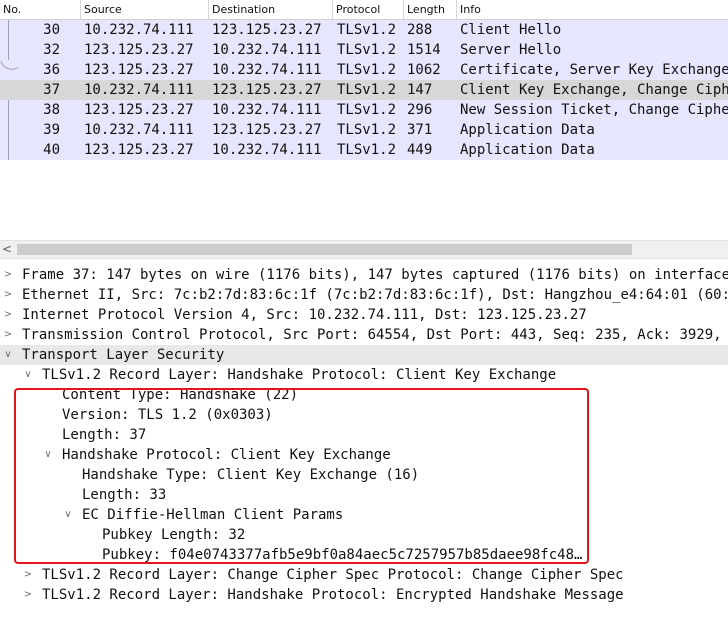  What do you see at coordinates (430, 9) in the screenshot?
I see `column-header-length: Length` at bounding box center [430, 9].